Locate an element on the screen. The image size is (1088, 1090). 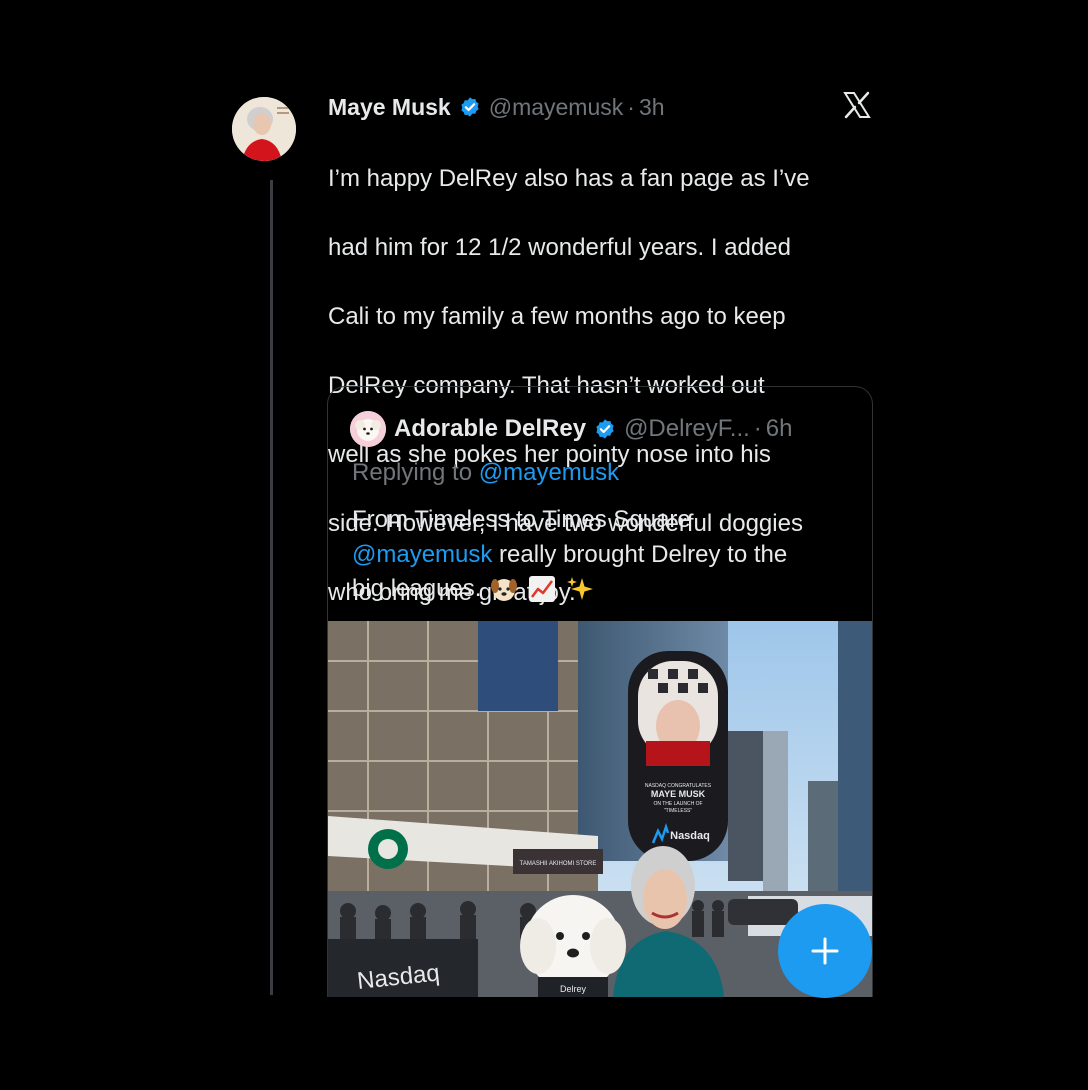
compose-post-button is located at coordinates (825, 951).